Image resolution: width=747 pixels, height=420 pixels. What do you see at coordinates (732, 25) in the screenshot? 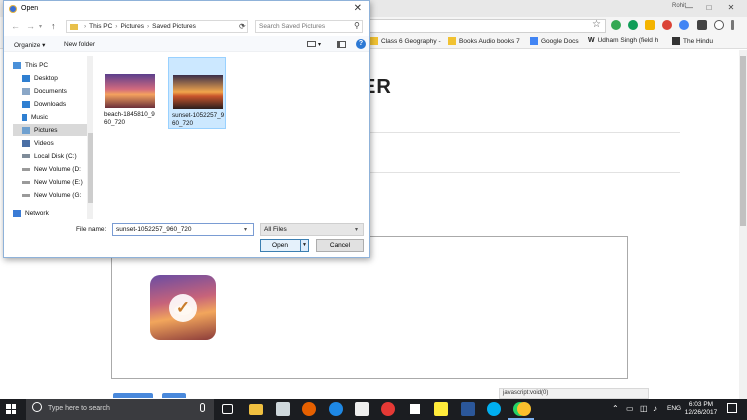
I see `menu-icon` at bounding box center [732, 25].